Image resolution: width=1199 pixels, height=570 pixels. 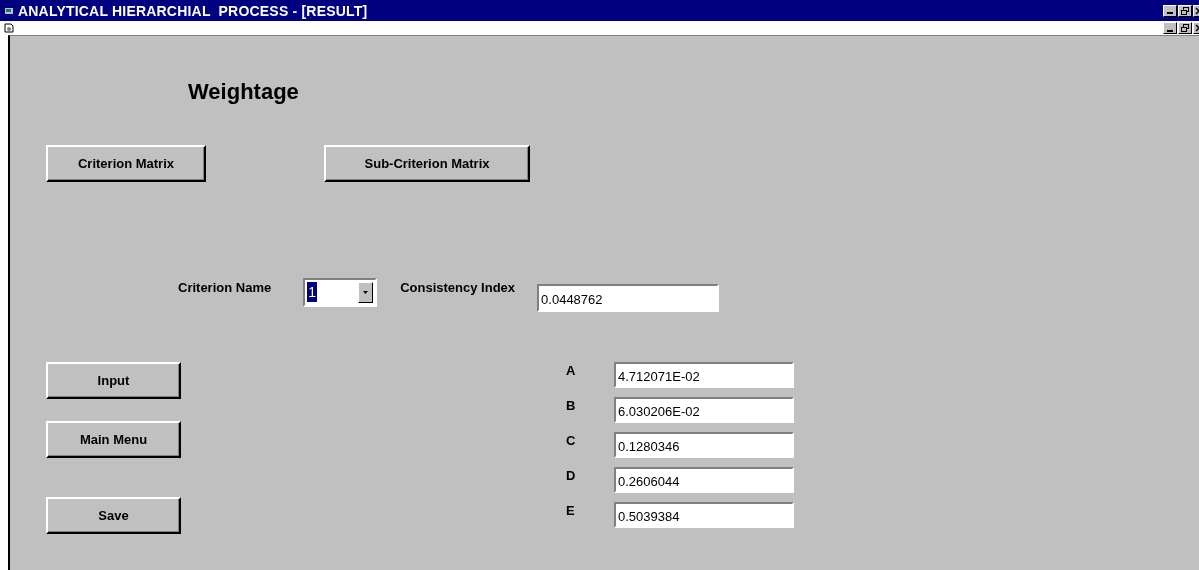 I want to click on weight-label: A, so click(x=571, y=370).